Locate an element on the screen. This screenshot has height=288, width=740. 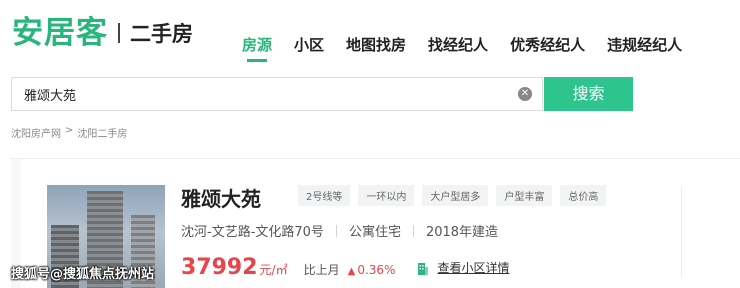
search-box: ✕ is located at coordinates (277, 94).